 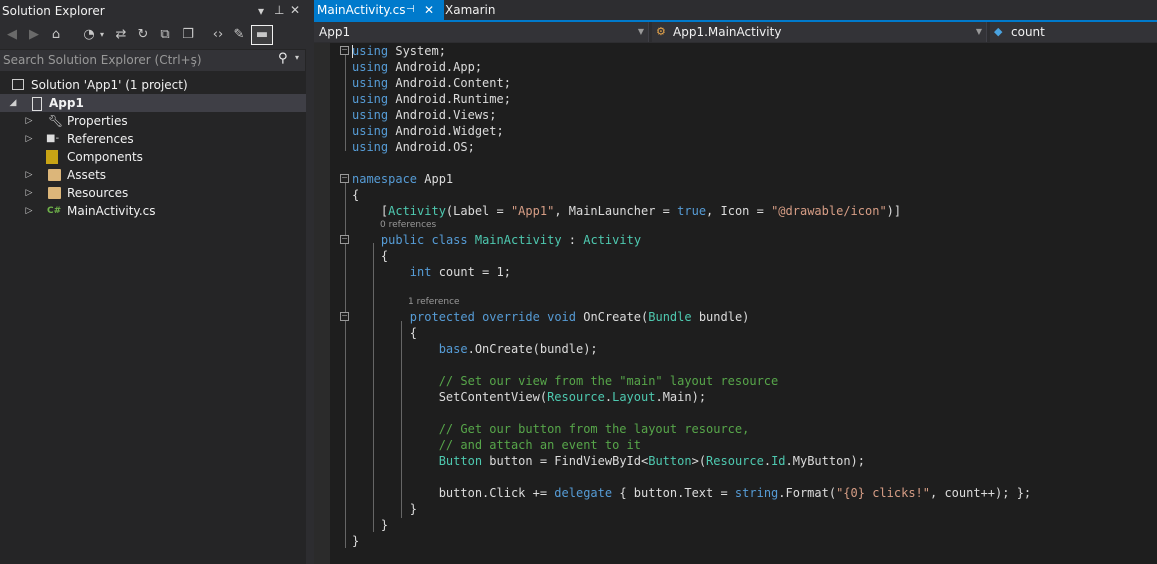 What do you see at coordinates (413, 147) in the screenshot?
I see `code-line: using Android.OS;` at bounding box center [413, 147].